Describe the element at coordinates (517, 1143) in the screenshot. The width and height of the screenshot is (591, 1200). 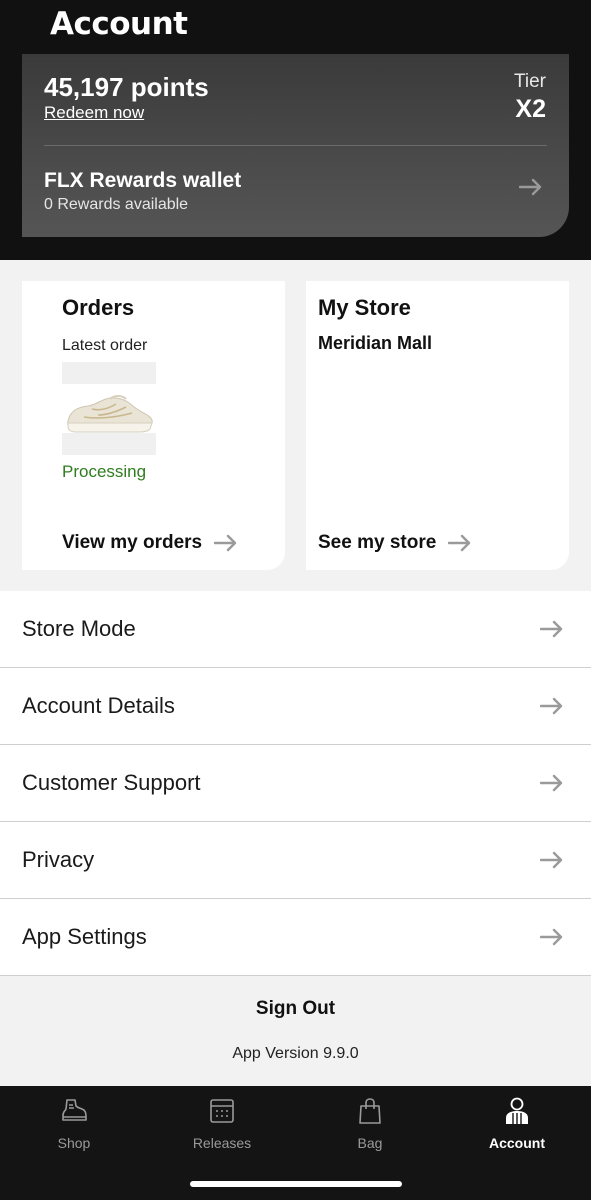
I see `tab-label: Account` at that location.